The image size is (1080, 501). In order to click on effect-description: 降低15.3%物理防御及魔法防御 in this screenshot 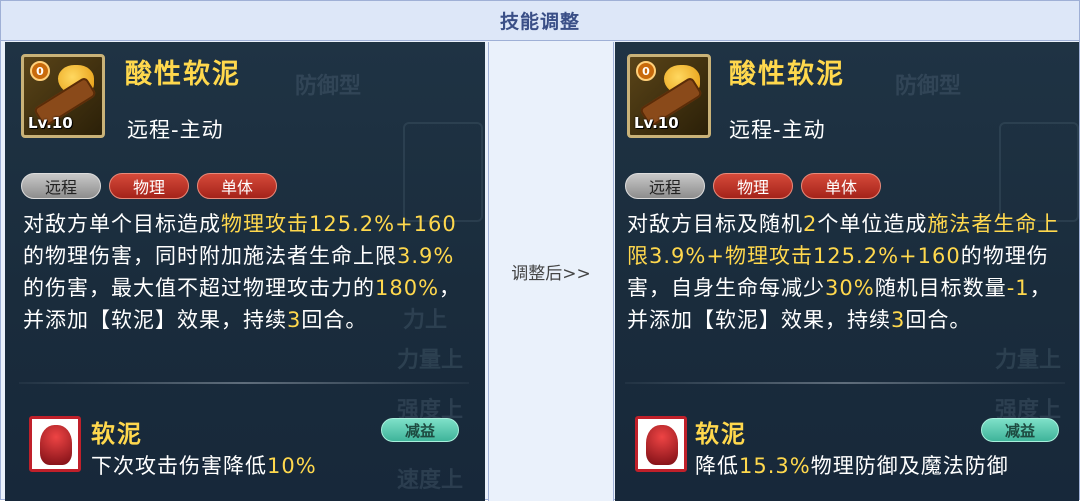, I will do `click(852, 465)`.